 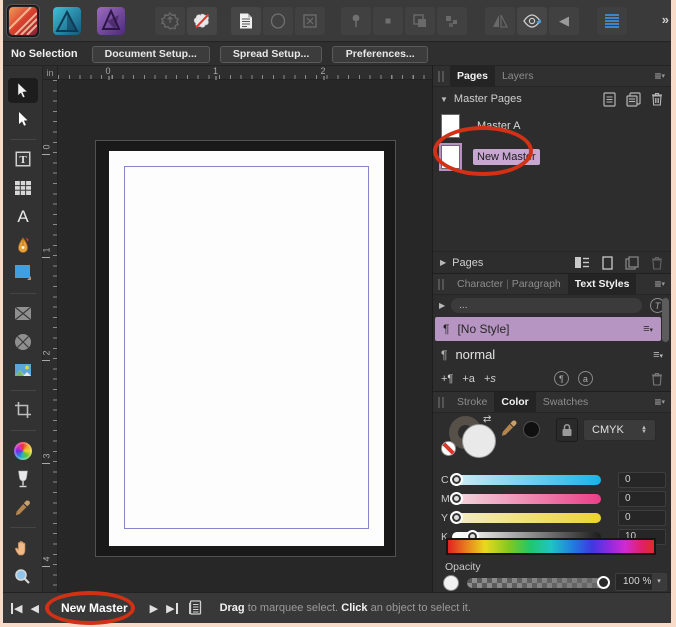 What do you see at coordinates (657, 379) in the screenshot?
I see `delete-style-button` at bounding box center [657, 379].